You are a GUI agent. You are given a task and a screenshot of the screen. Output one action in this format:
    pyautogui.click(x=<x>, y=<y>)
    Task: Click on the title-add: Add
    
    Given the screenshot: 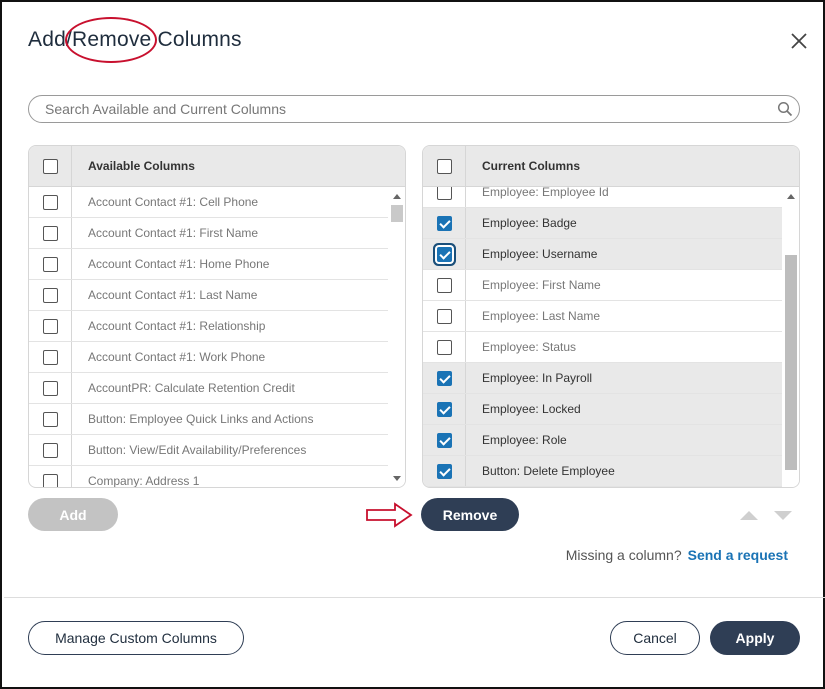 What is the action you would take?
    pyautogui.click(x=47, y=39)
    